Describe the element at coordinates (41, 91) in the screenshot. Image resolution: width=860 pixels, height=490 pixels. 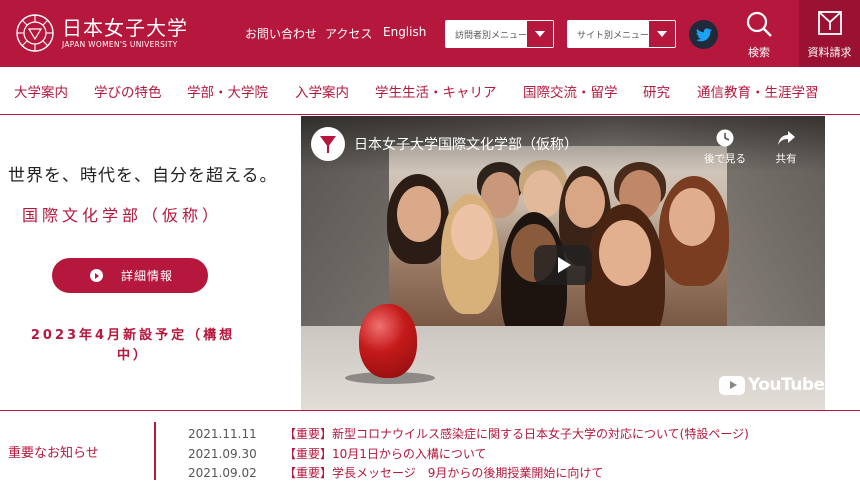
I see `nav-item-about: 大学案内` at that location.